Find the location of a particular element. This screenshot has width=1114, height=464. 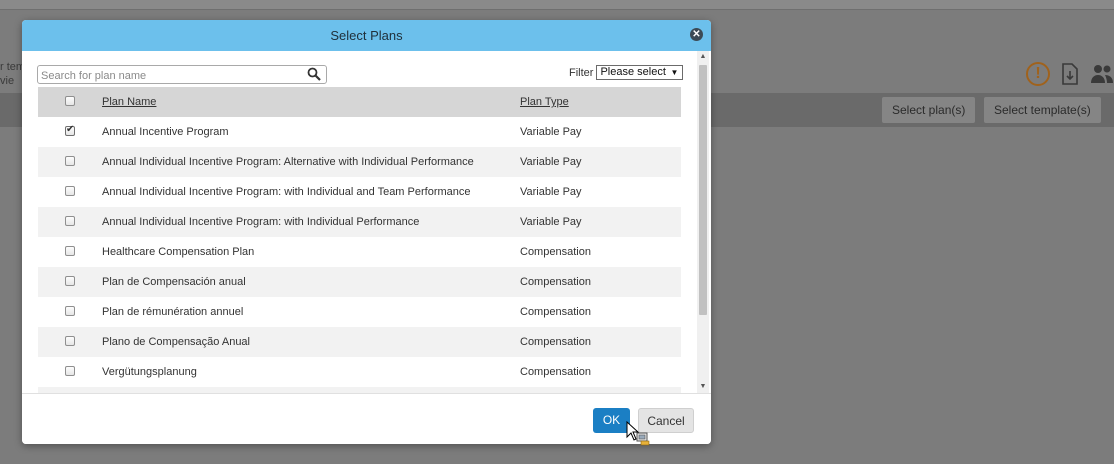

dialog-footer: OK Cancel is located at coordinates (366, 418).